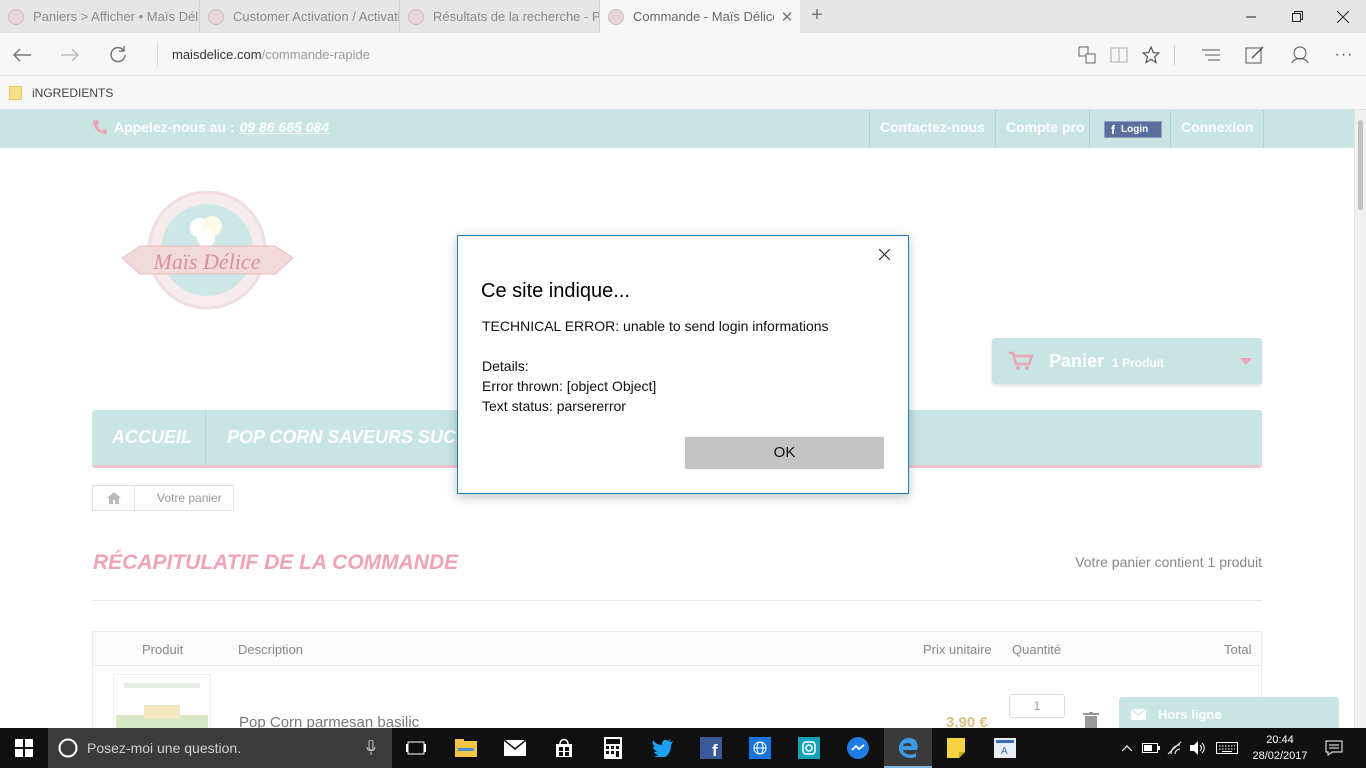  I want to click on product-image, so click(162, 701).